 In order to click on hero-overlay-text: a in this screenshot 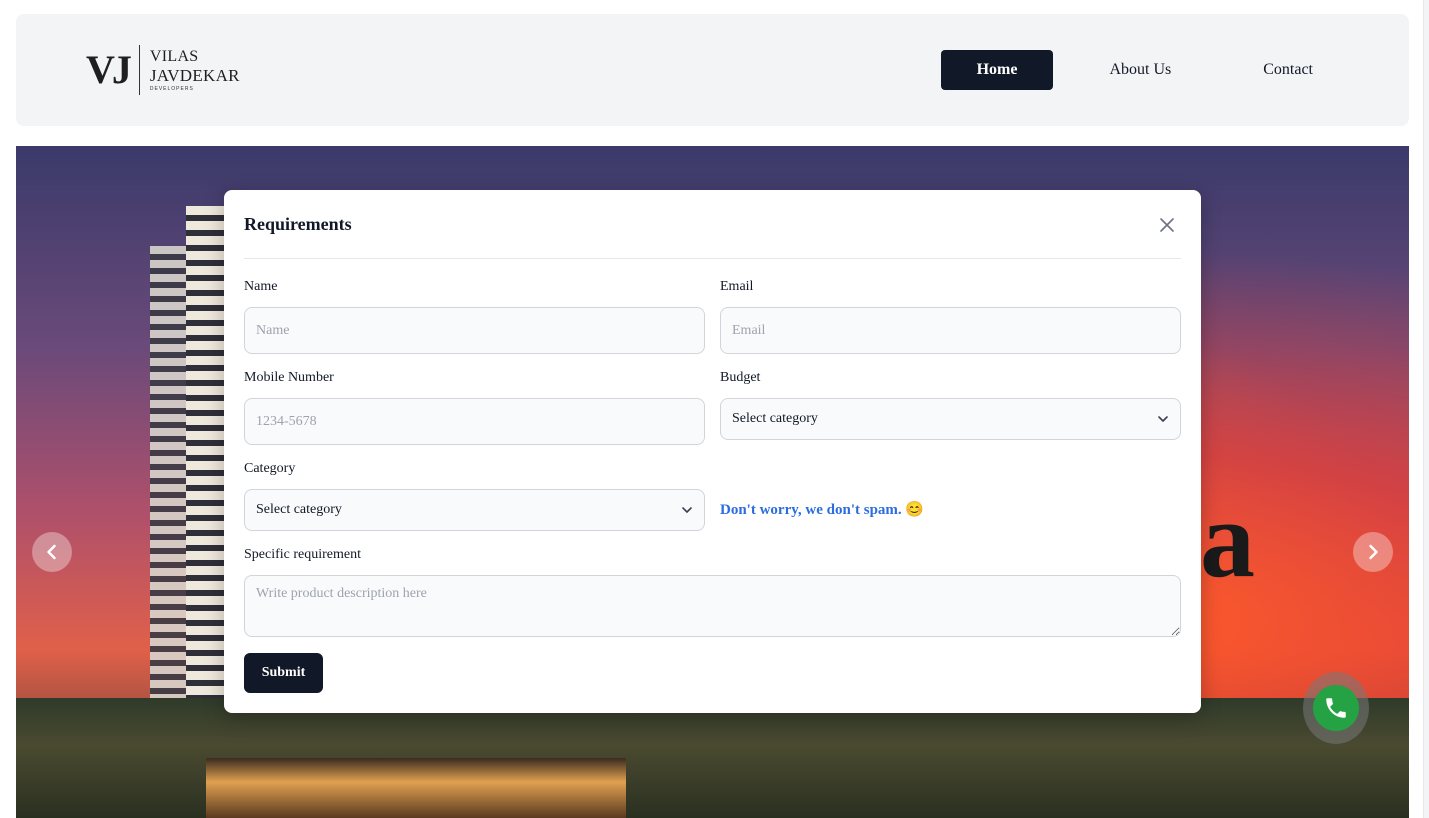, I will do `click(1227, 539)`.